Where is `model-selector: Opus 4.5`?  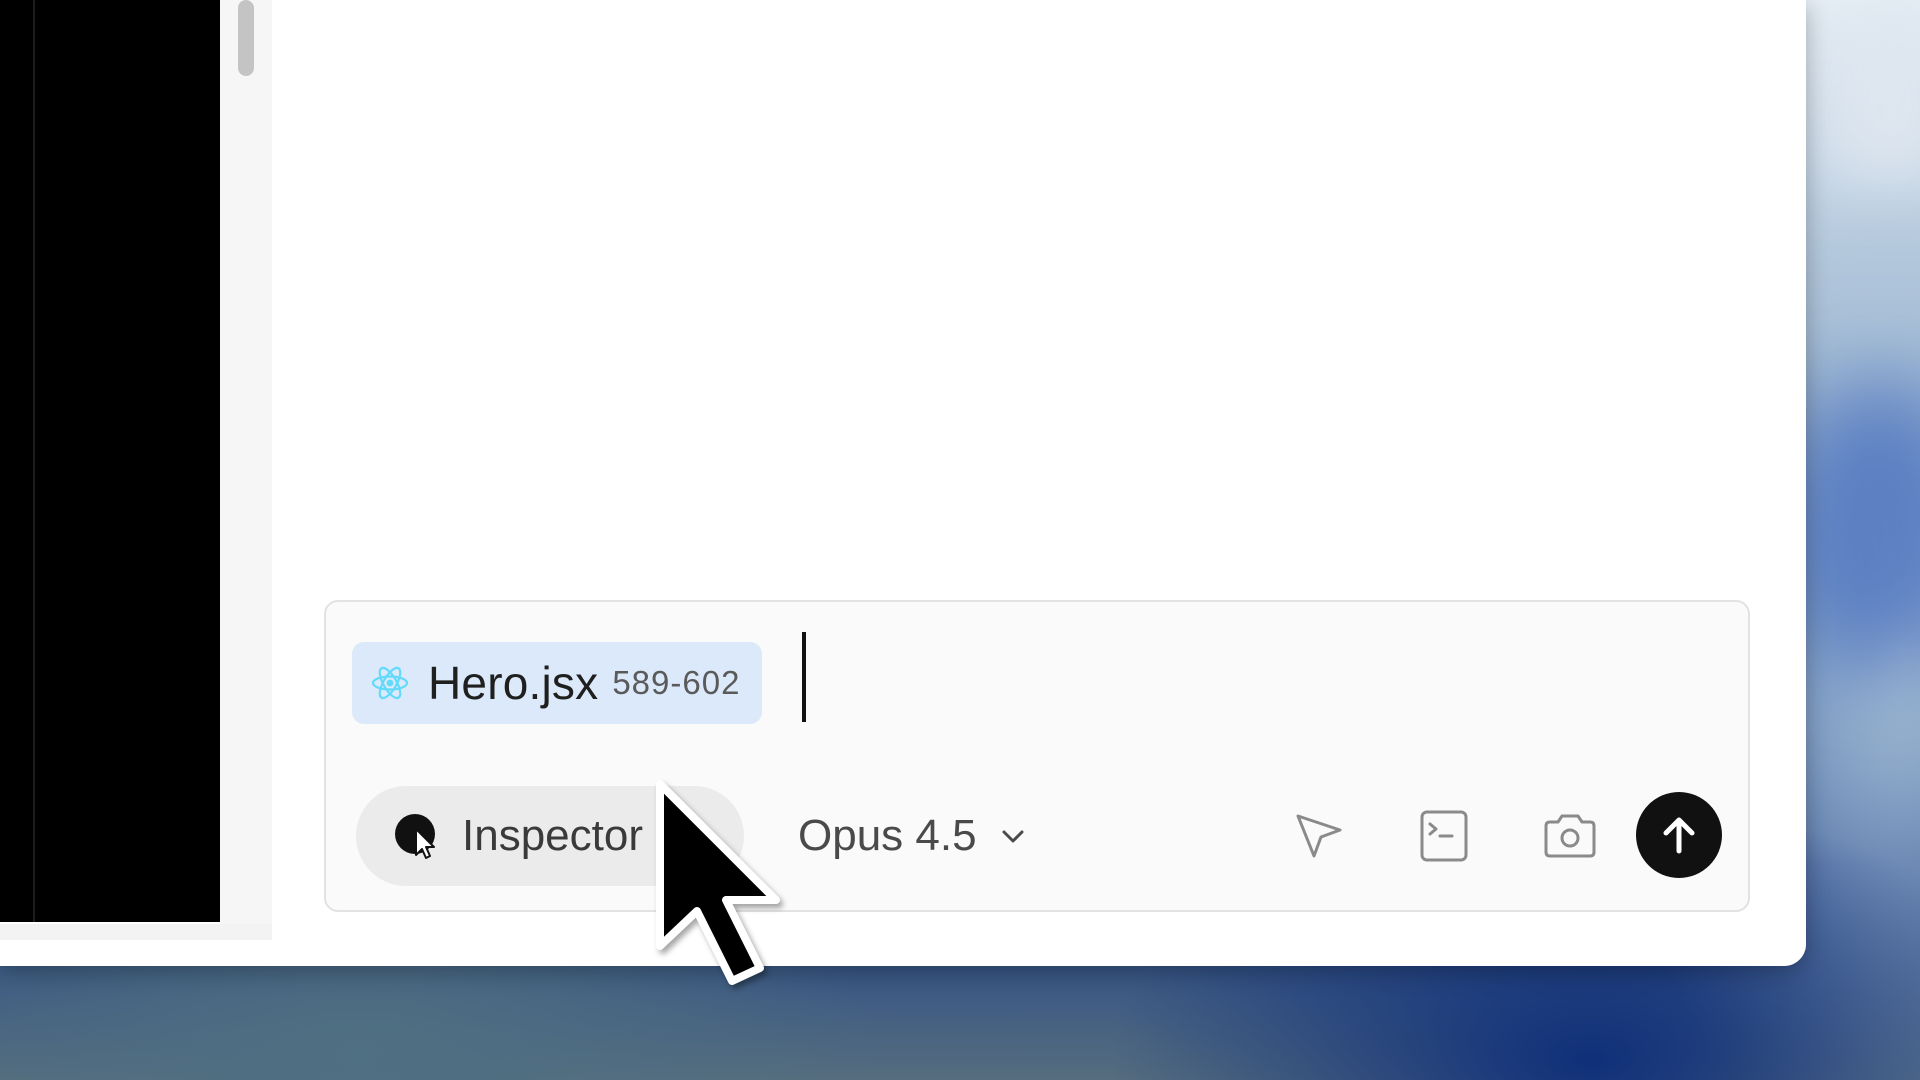 model-selector: Opus 4.5 is located at coordinates (913, 836).